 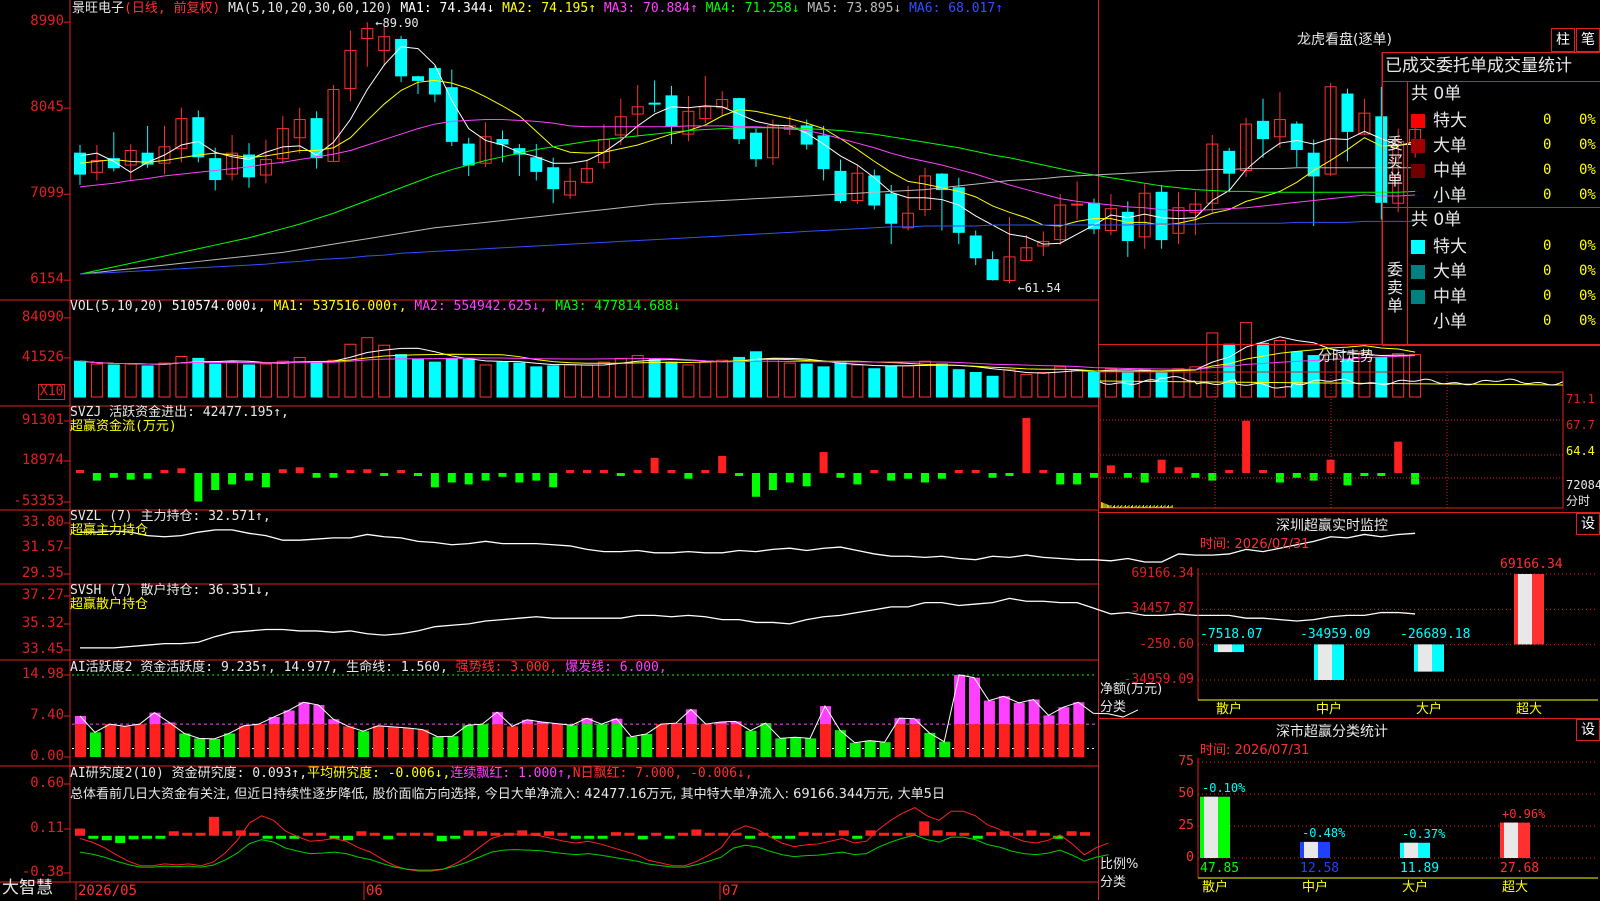 I want to click on monitor-tick-0: 69166.34, so click(x=1162, y=573).